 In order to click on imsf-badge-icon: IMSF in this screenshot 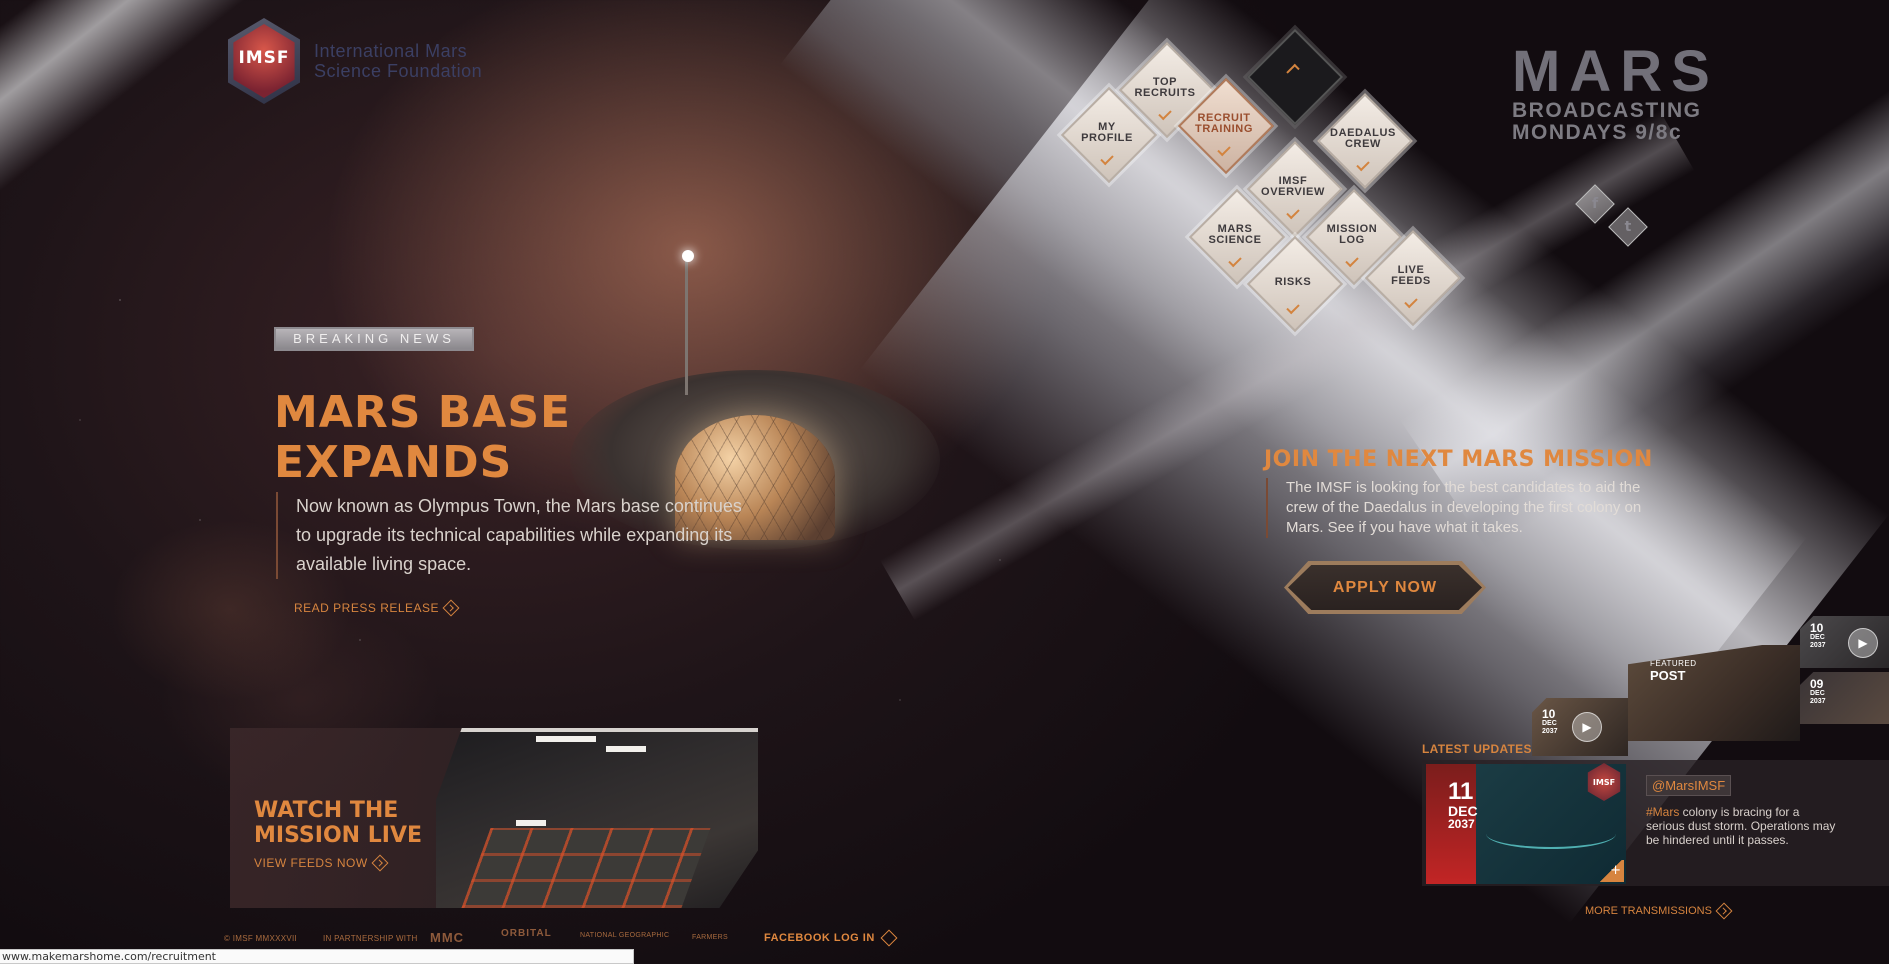, I will do `click(264, 61)`.